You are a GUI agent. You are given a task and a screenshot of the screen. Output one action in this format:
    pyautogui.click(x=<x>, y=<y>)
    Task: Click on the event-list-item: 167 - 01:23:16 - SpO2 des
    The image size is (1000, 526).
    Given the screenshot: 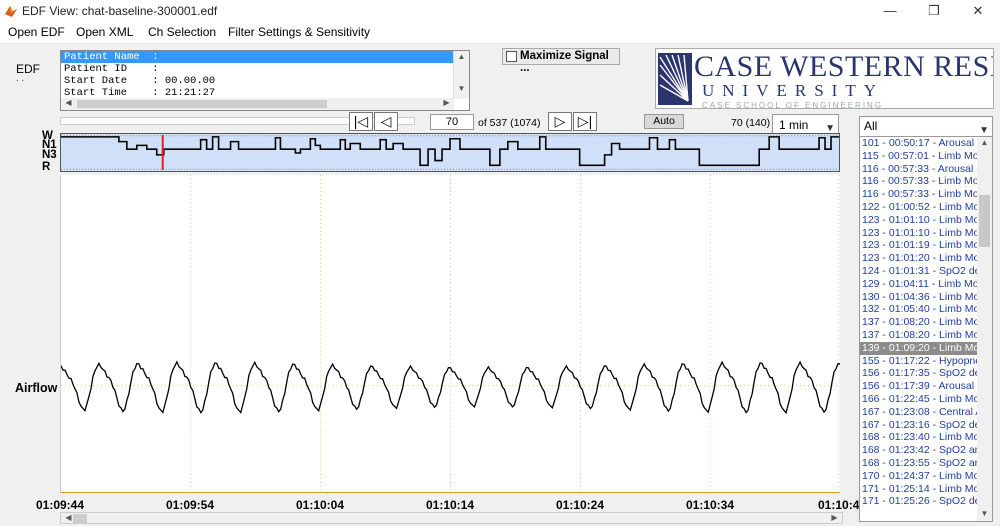 What is the action you would take?
    pyautogui.click(x=919, y=425)
    